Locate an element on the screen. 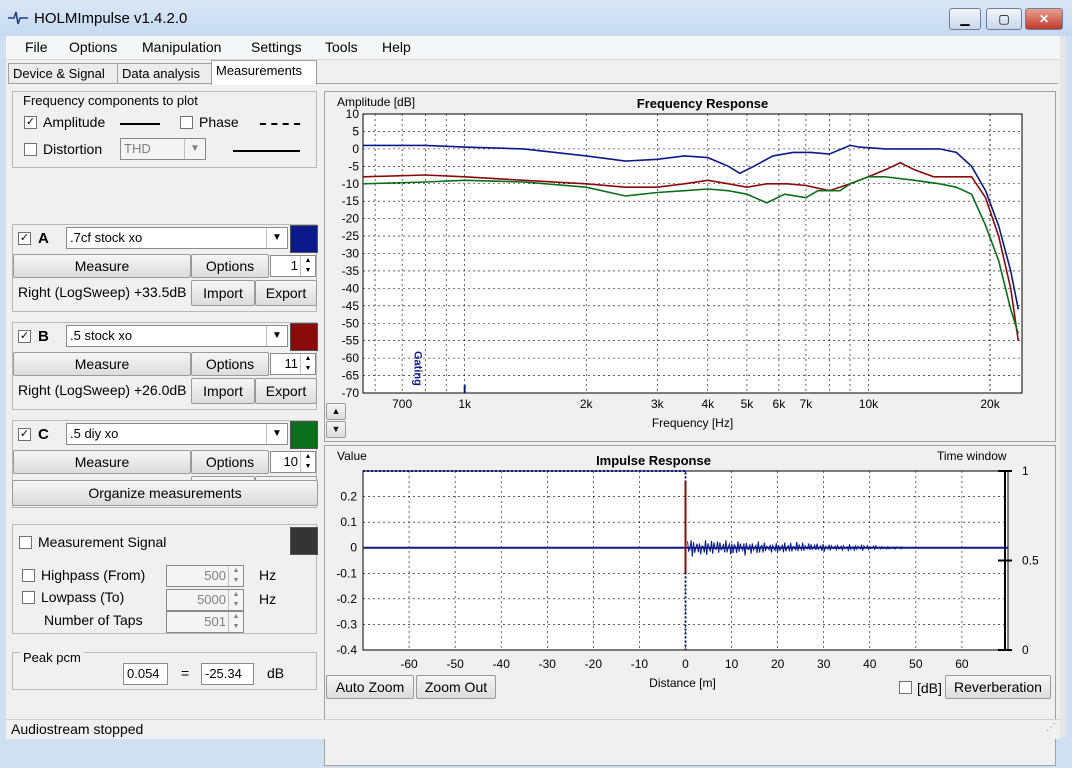 The image size is (1072, 768). auto-zoom-button: Auto Zoom is located at coordinates (370, 687).